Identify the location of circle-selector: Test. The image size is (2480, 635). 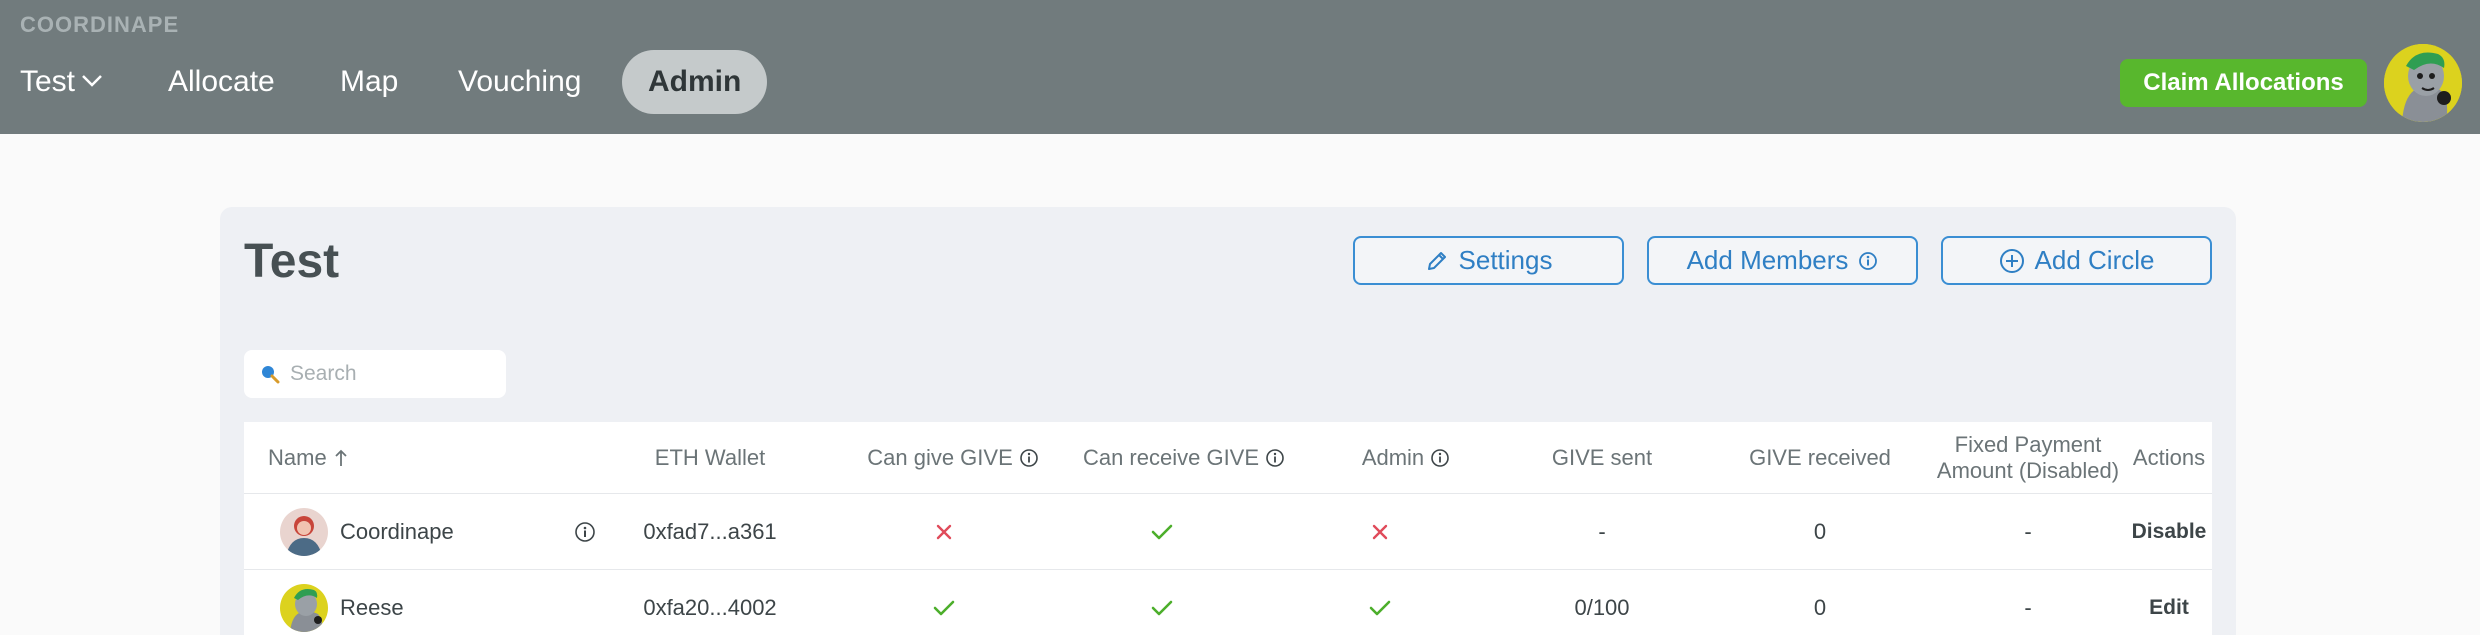
(61, 82).